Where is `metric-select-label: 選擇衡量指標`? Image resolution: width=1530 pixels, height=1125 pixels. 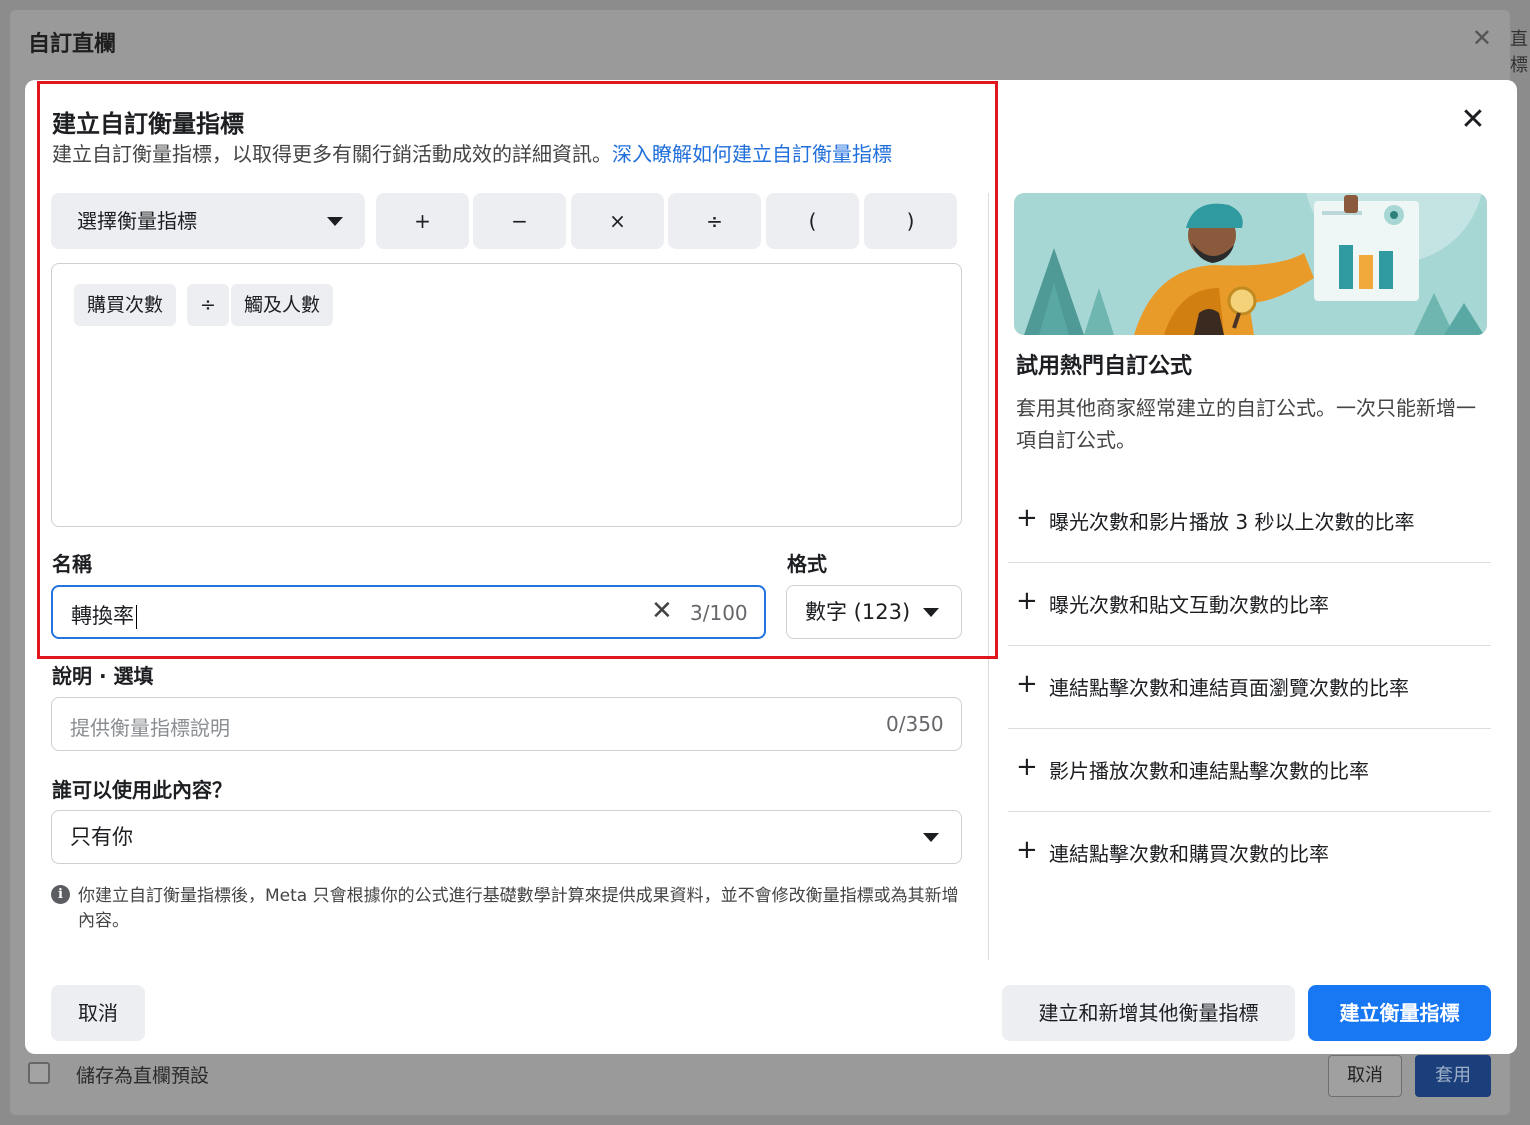 metric-select-label: 選擇衡量指標 is located at coordinates (137, 221).